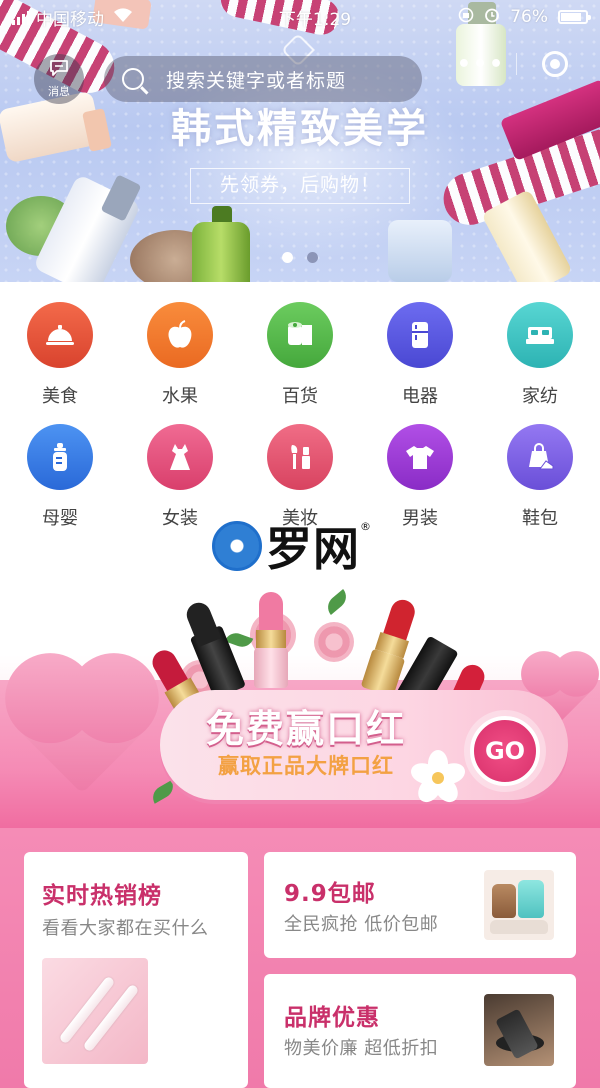 This screenshot has height=1088, width=600. Describe the element at coordinates (300, 335) in the screenshot. I see `toilet-paper-icon` at that location.